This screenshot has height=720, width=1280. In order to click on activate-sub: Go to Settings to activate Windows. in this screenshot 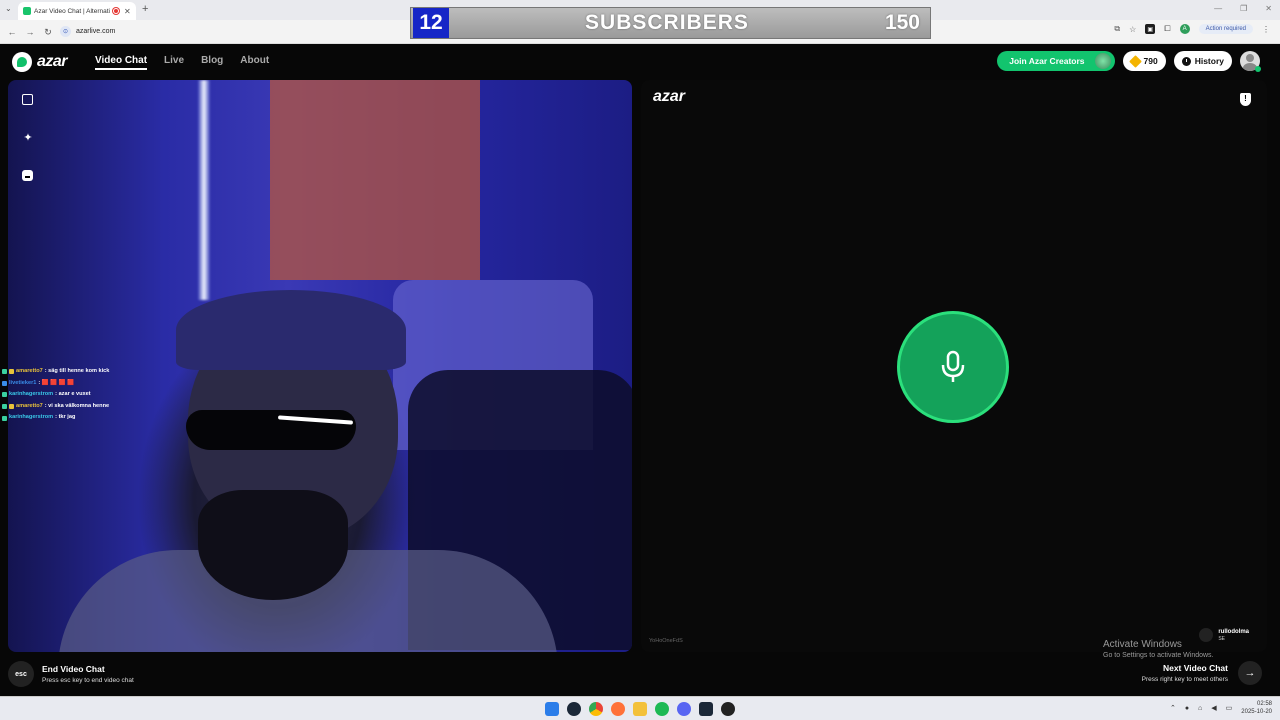, I will do `click(1158, 655)`.